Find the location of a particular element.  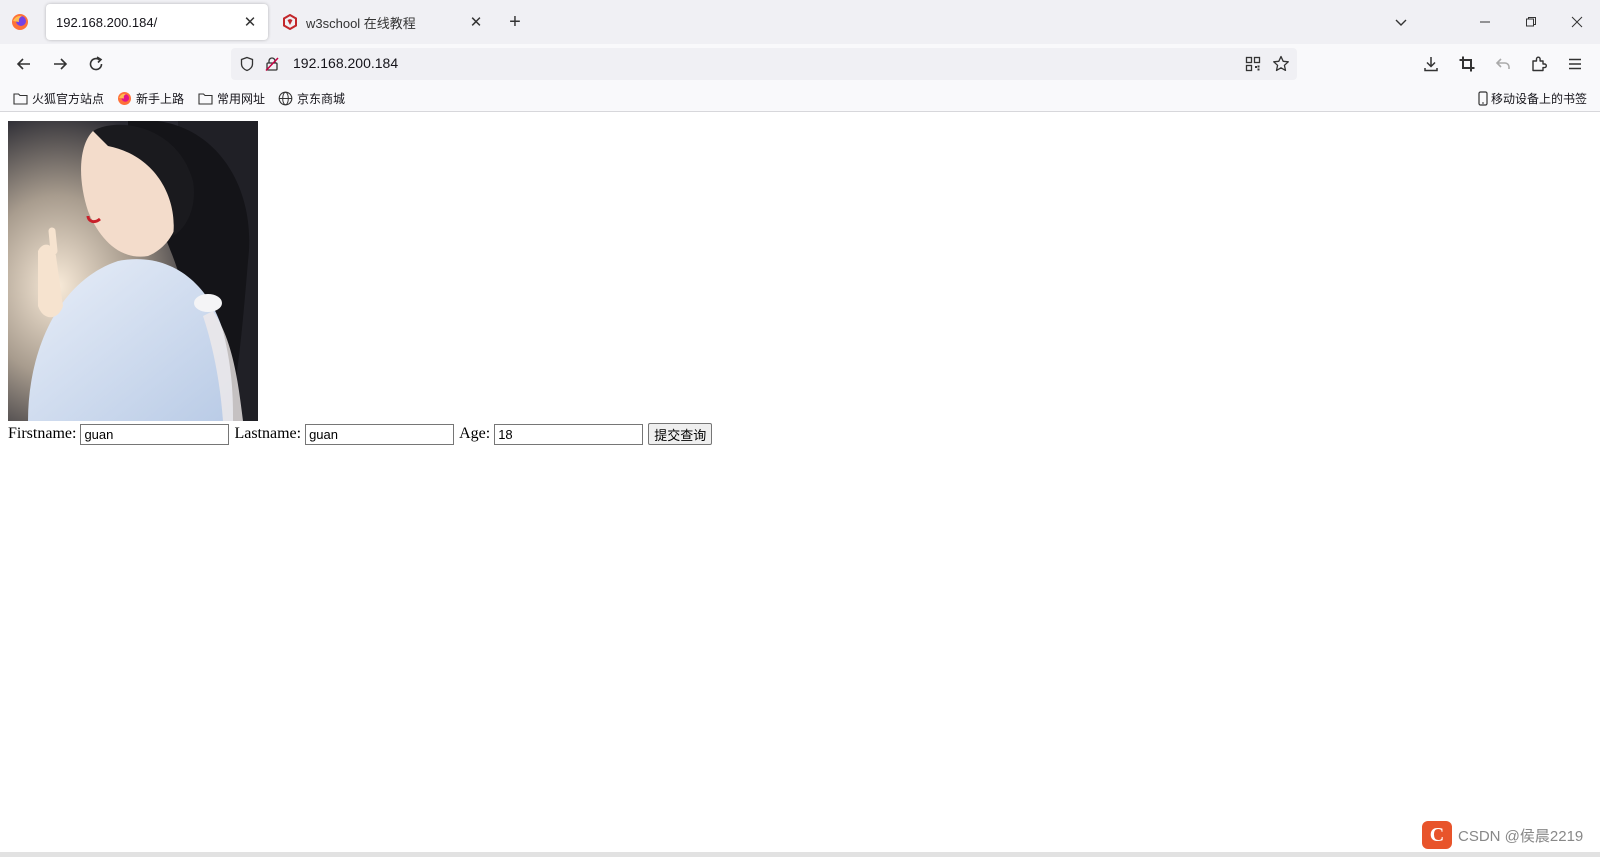

screenshot-crop-icon is located at coordinates (1467, 64).